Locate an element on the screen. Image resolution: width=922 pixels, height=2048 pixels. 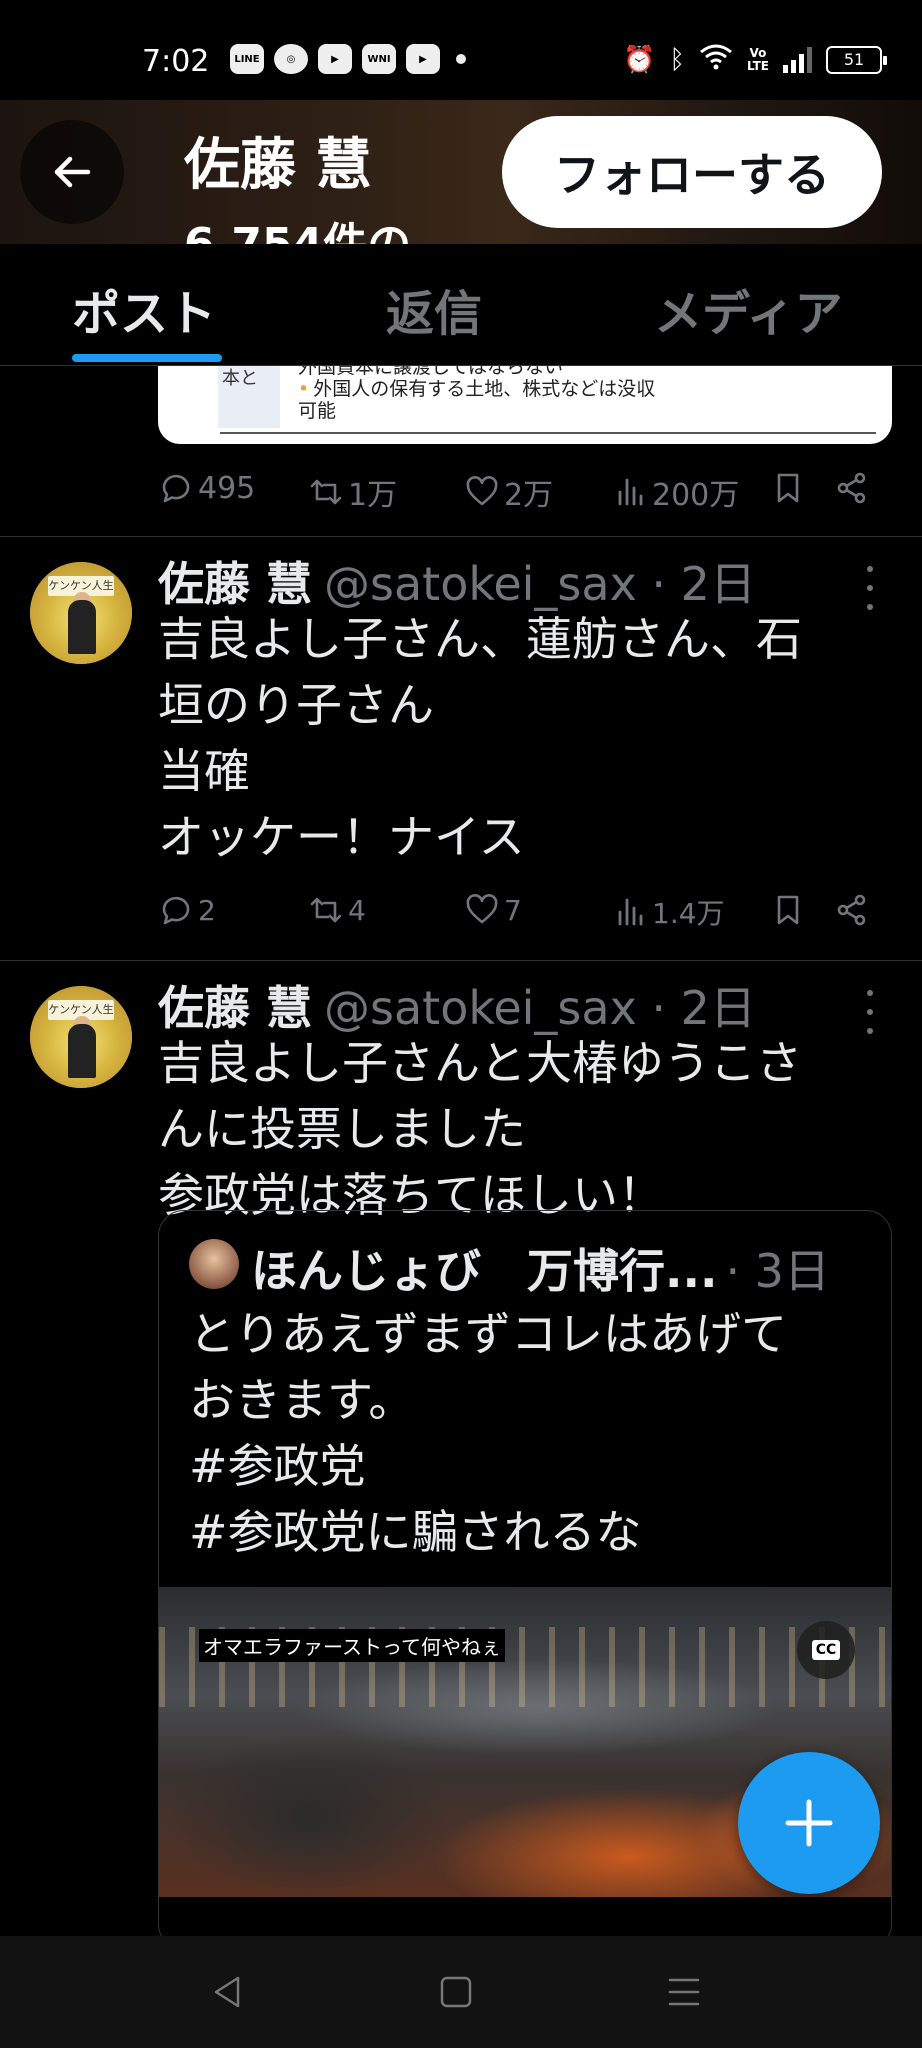
repost-count: 1万 is located at coordinates (373, 495).